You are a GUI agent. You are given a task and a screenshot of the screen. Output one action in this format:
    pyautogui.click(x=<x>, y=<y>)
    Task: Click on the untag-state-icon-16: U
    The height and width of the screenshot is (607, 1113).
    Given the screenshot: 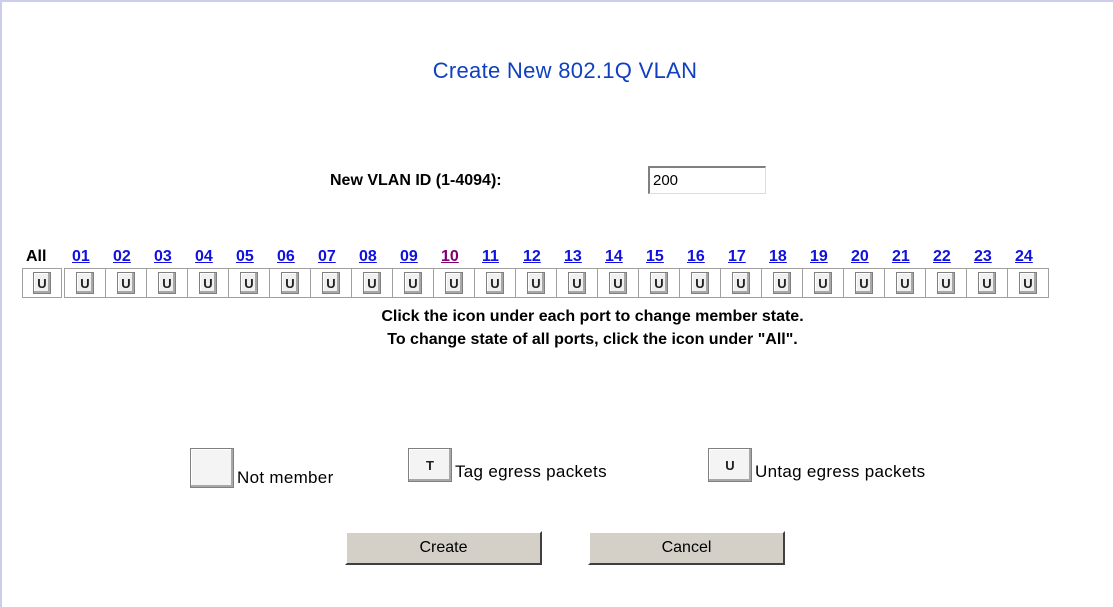 What is the action you would take?
    pyautogui.click(x=700, y=283)
    